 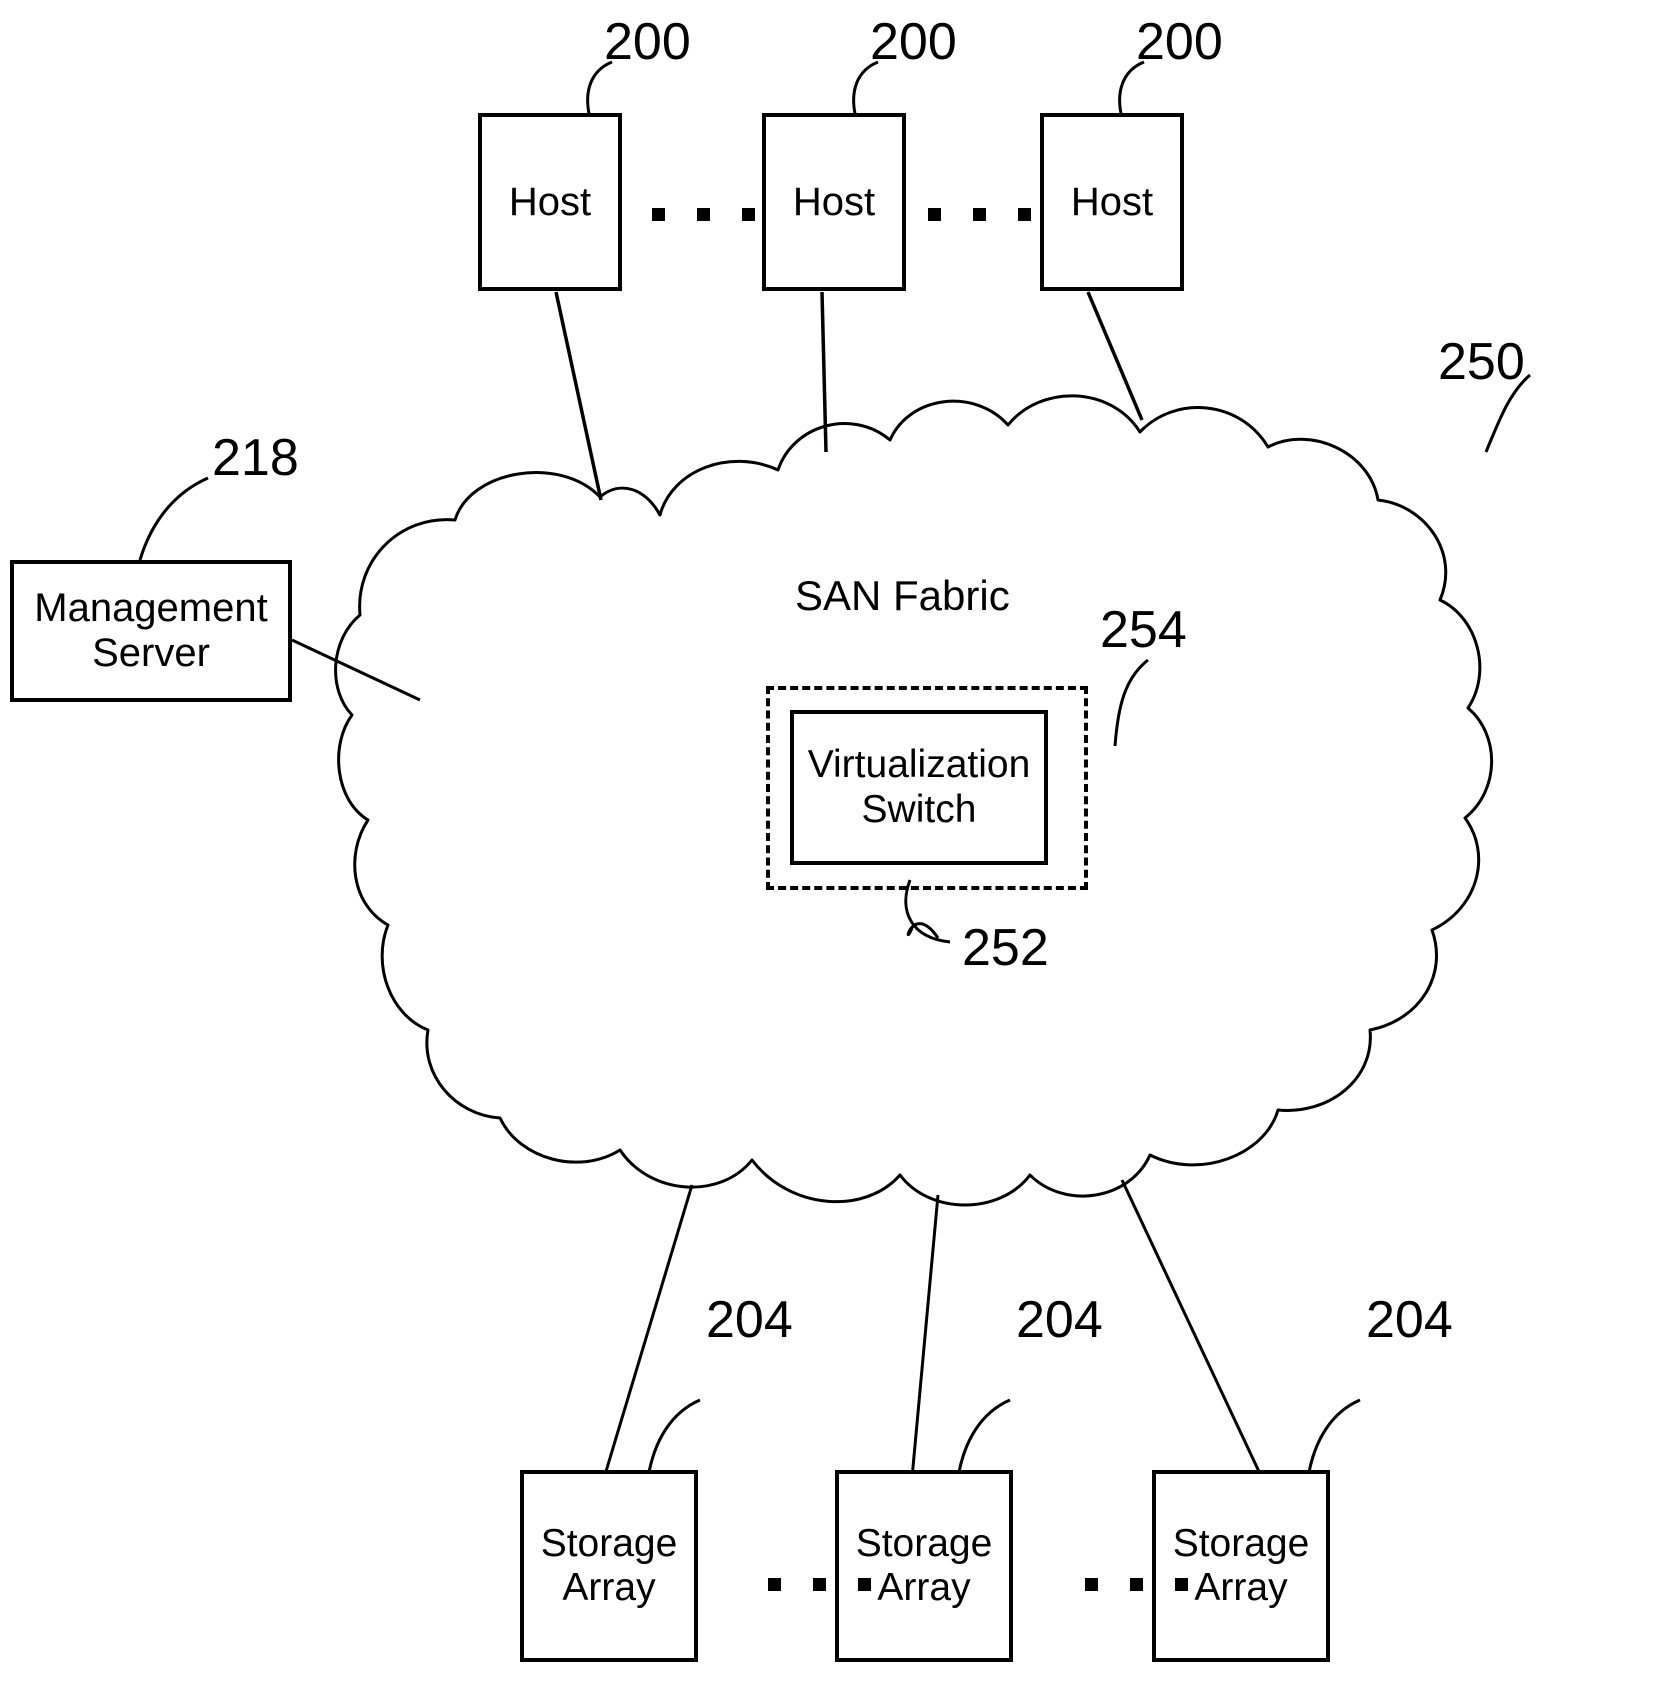 I want to click on host-box-3: Host, so click(x=1112, y=202).